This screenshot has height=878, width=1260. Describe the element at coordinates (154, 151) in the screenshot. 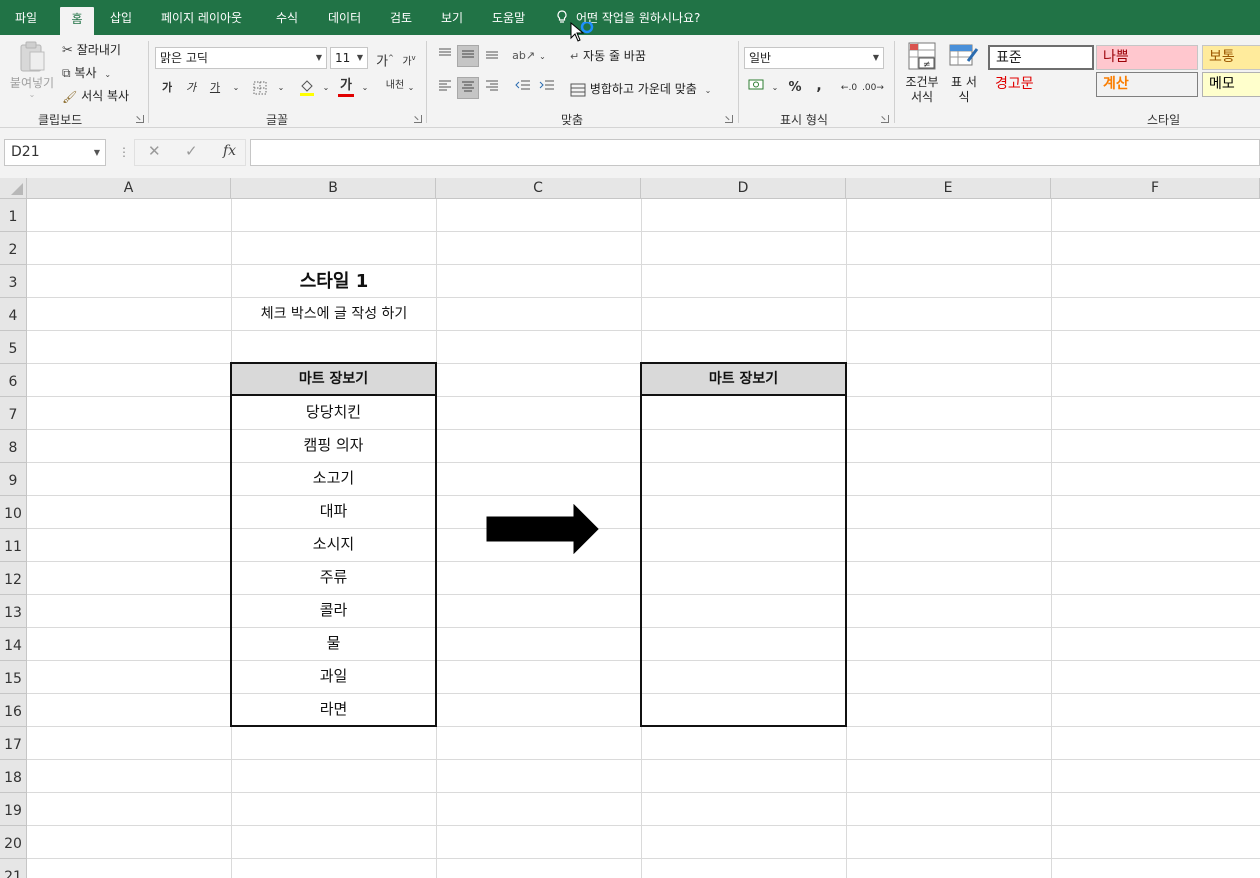

I see `cancel-icon: ✕` at that location.